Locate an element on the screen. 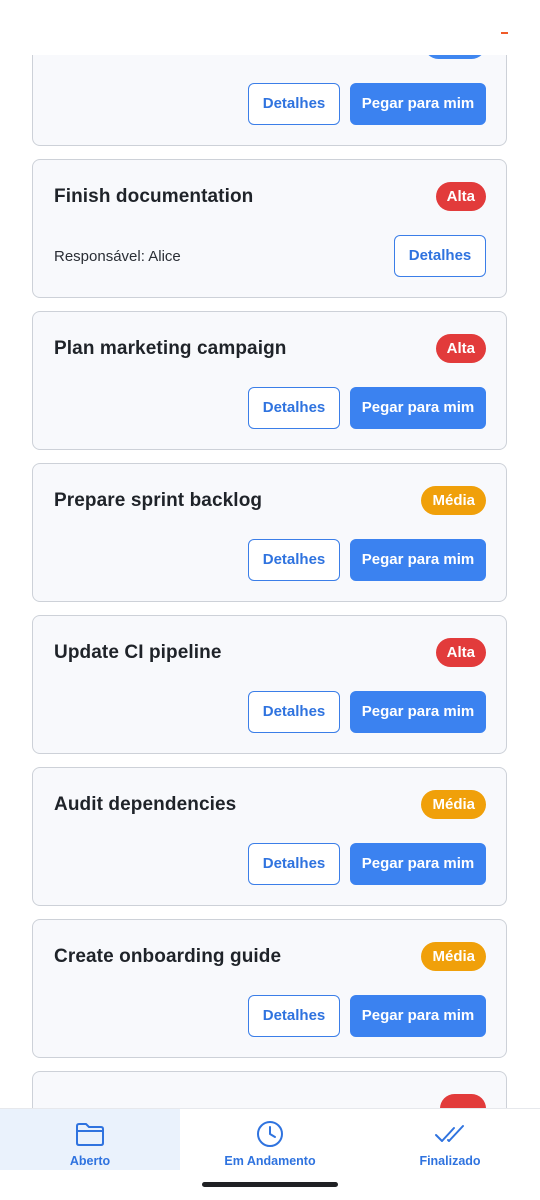 Image resolution: width=540 pixels, height=1200 pixels. priority-badge is located at coordinates (463, 1101).